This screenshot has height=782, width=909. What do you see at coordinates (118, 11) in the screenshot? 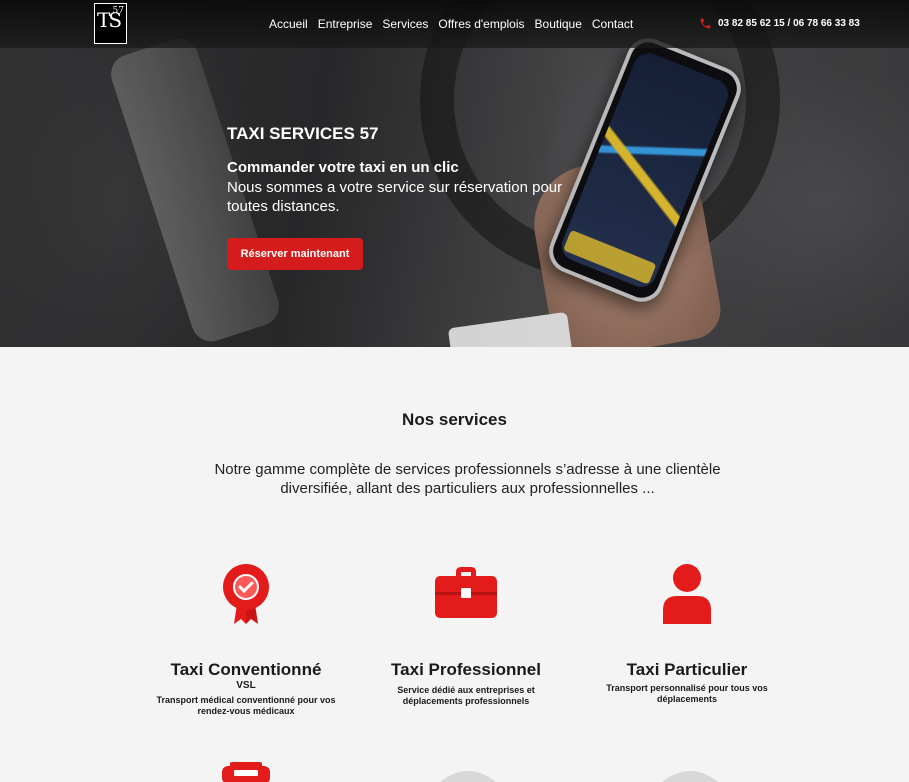
I see `logo-number: 57` at bounding box center [118, 11].